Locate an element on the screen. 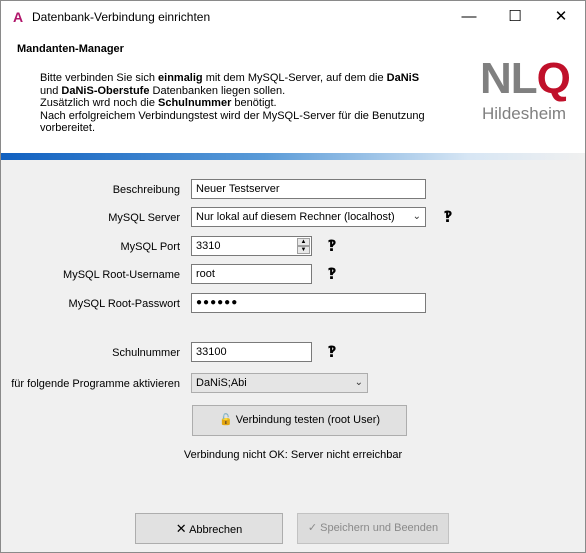 Image resolution: width=586 pixels, height=553 pixels. save-and-exit-button: ✓ Speichern und Beenden is located at coordinates (373, 528).